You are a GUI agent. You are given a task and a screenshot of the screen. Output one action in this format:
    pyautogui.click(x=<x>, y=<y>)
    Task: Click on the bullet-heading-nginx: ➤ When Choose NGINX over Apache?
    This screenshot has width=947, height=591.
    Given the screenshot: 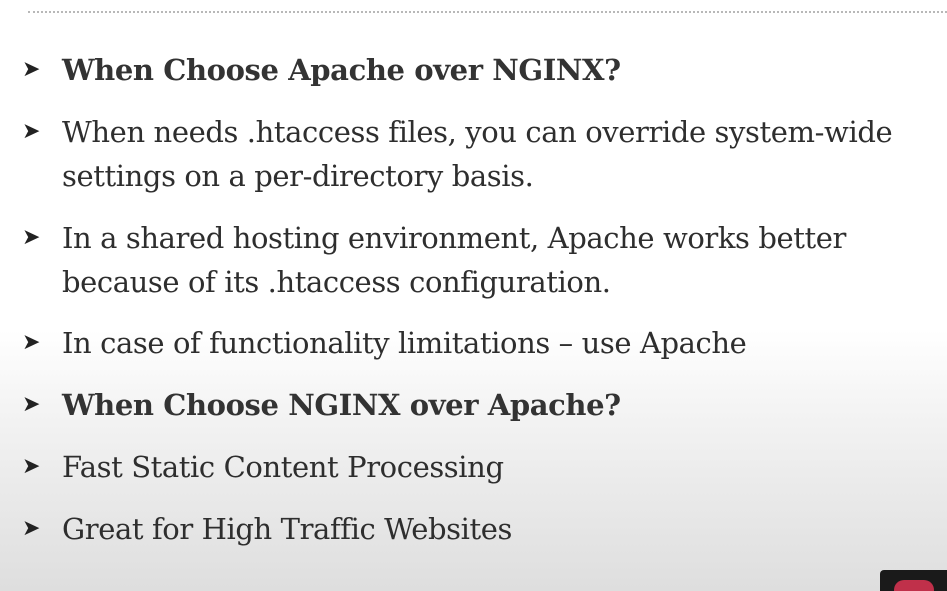 What is the action you would take?
    pyautogui.click(x=472, y=405)
    